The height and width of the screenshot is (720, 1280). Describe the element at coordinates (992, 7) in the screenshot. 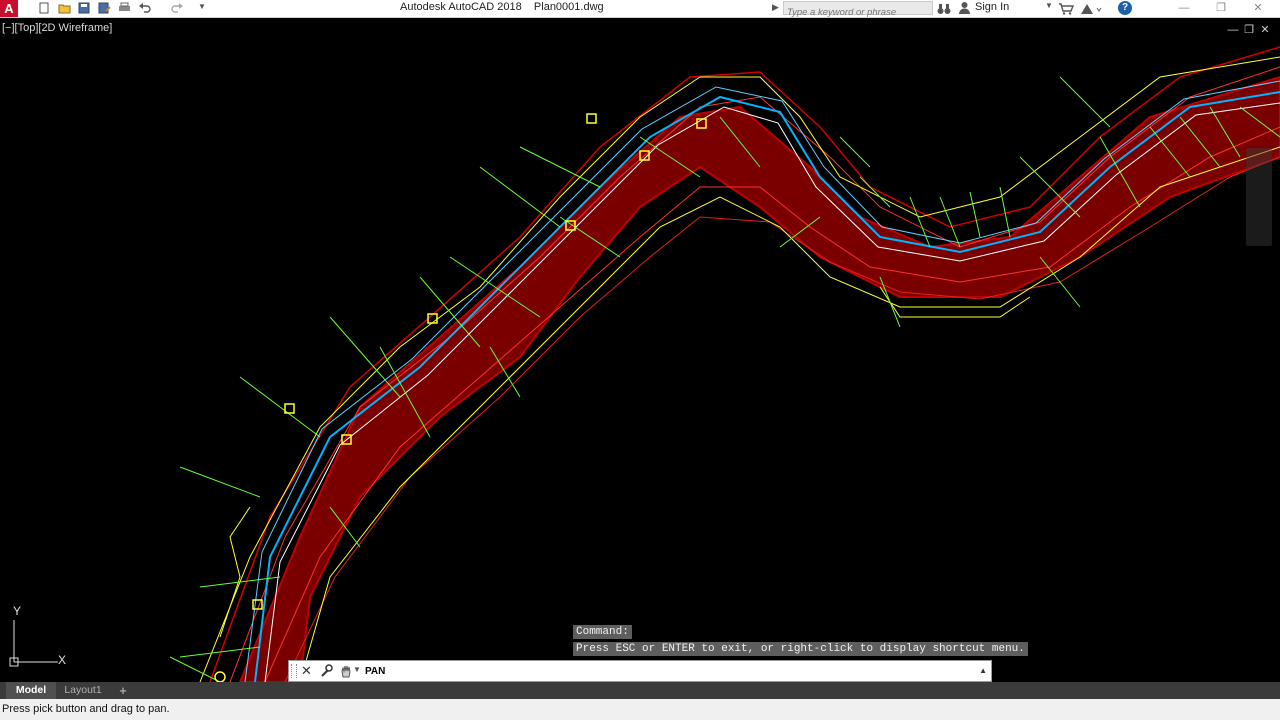

I see `signin-button: Sign In` at that location.